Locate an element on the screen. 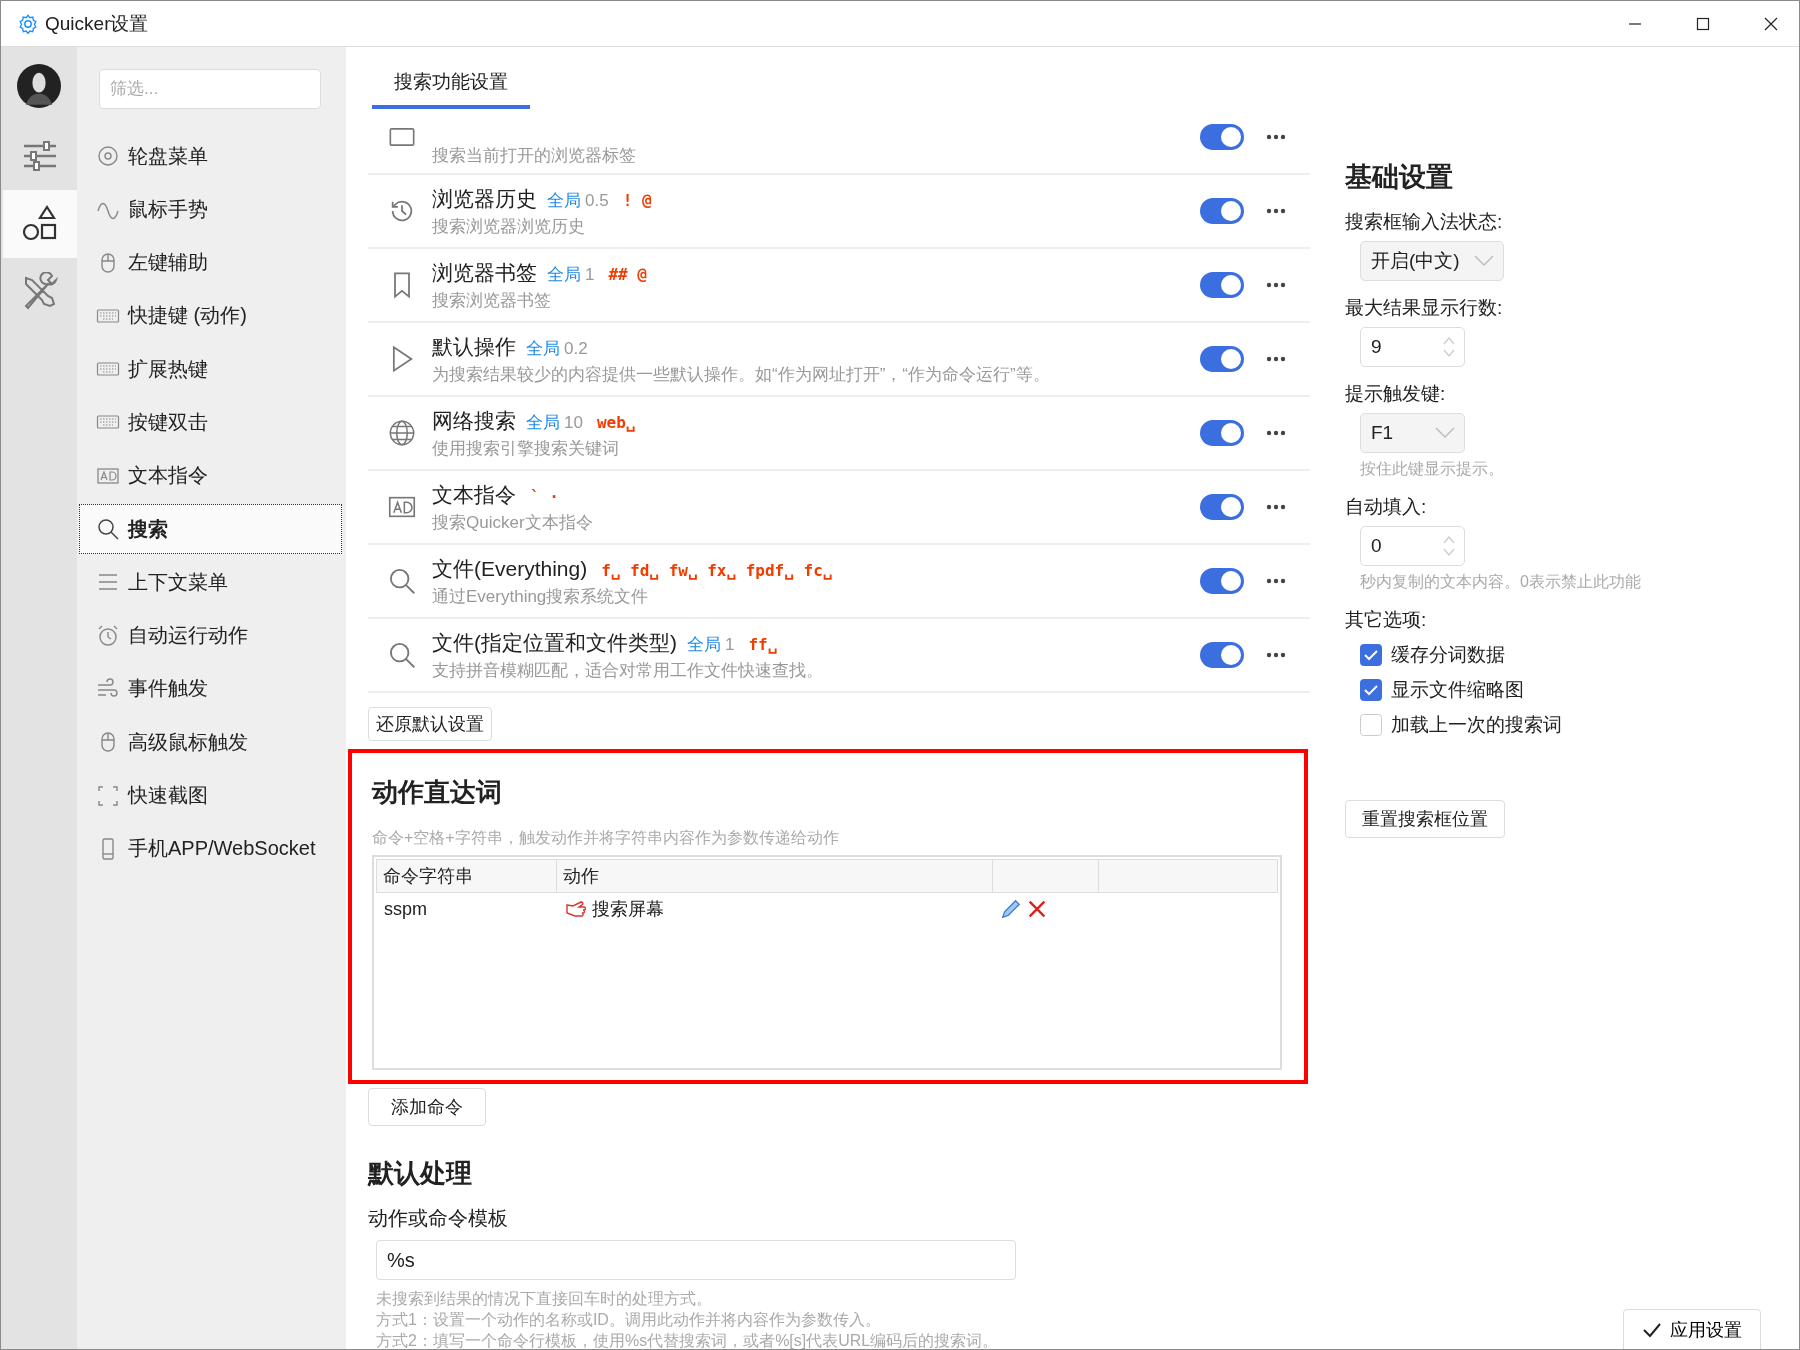 This screenshot has height=1350, width=1800. field-hint: 秒内复制的文本内容。0表示禁止此功能 is located at coordinates (1501, 582).